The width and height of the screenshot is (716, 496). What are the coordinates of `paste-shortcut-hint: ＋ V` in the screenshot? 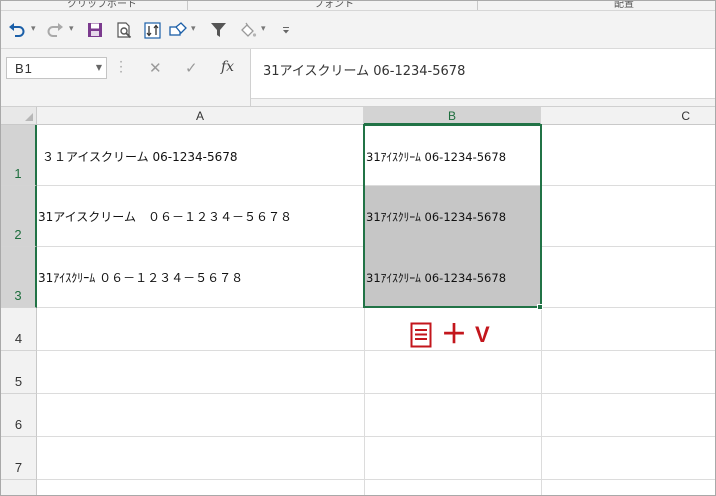 It's located at (450, 335).